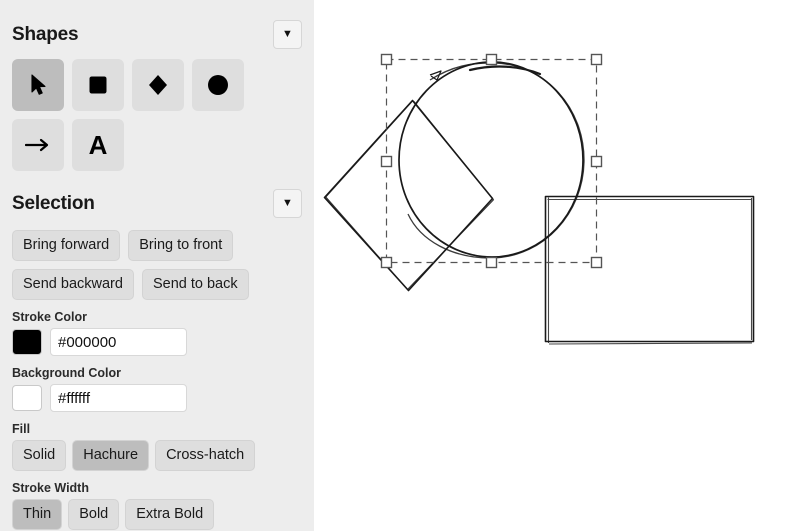 The image size is (800, 531). Describe the element at coordinates (50, 317) in the screenshot. I see `stroke-color-label: Stroke Color` at that location.